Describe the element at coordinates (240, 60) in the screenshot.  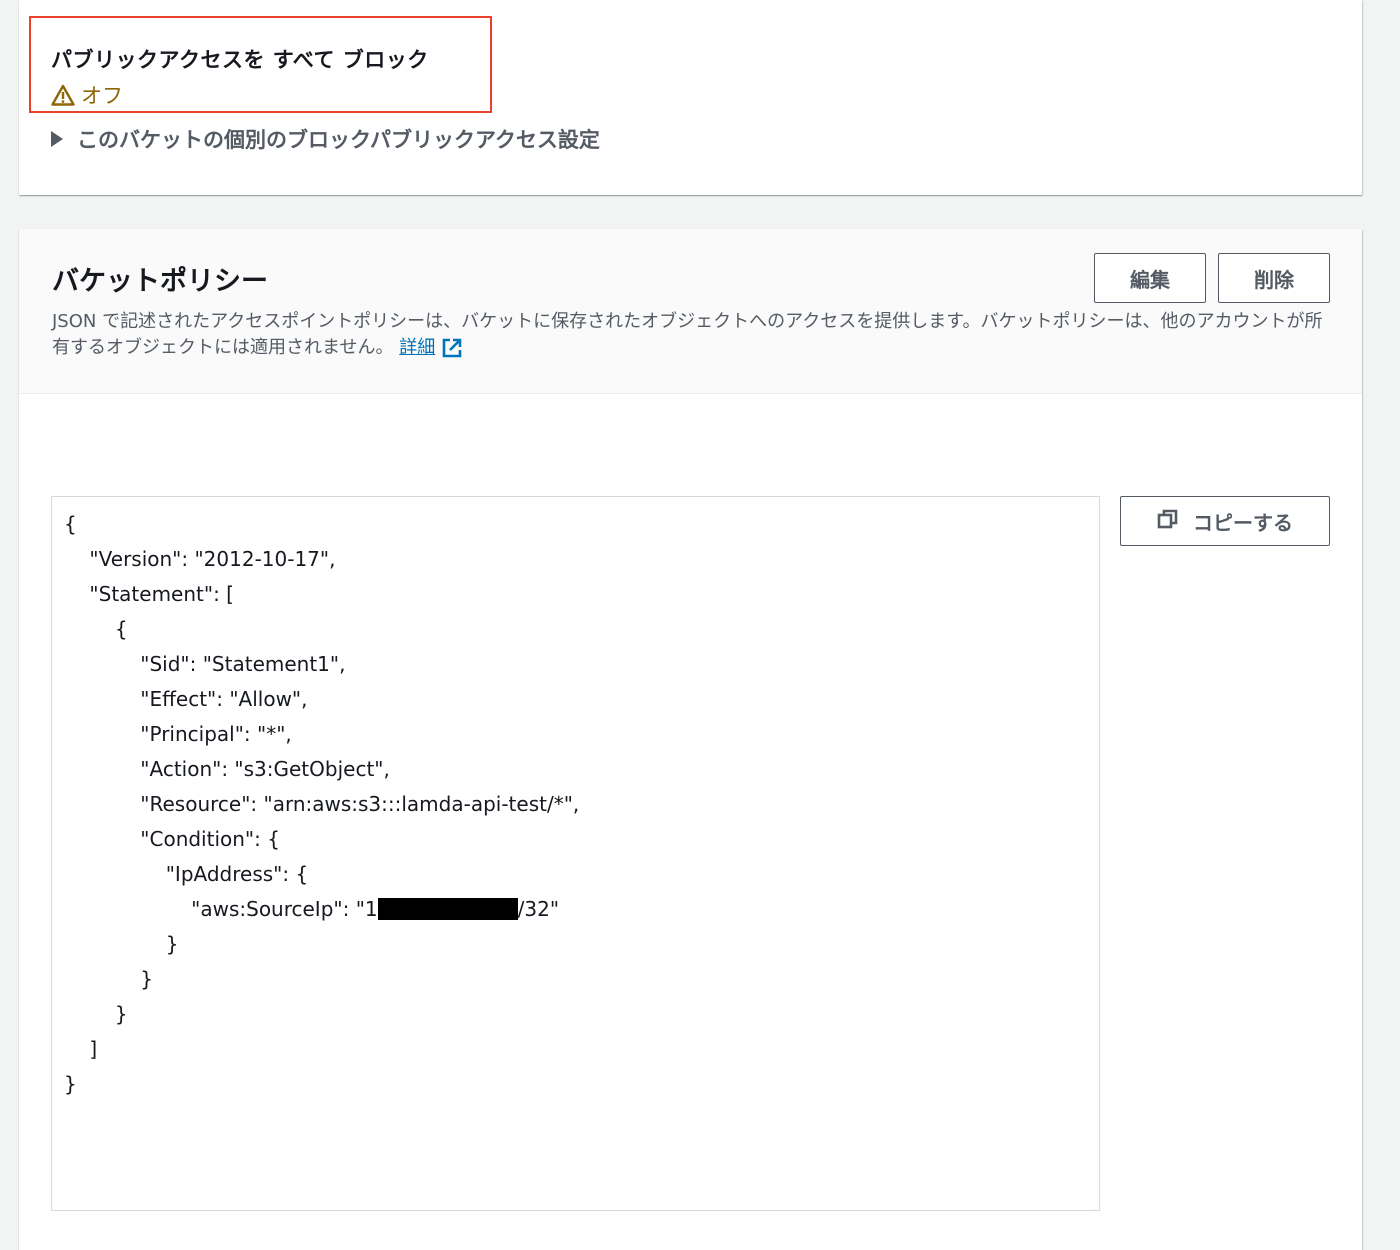
I see `block-public-access-title: パブリックアクセスを すべて ブロック` at that location.